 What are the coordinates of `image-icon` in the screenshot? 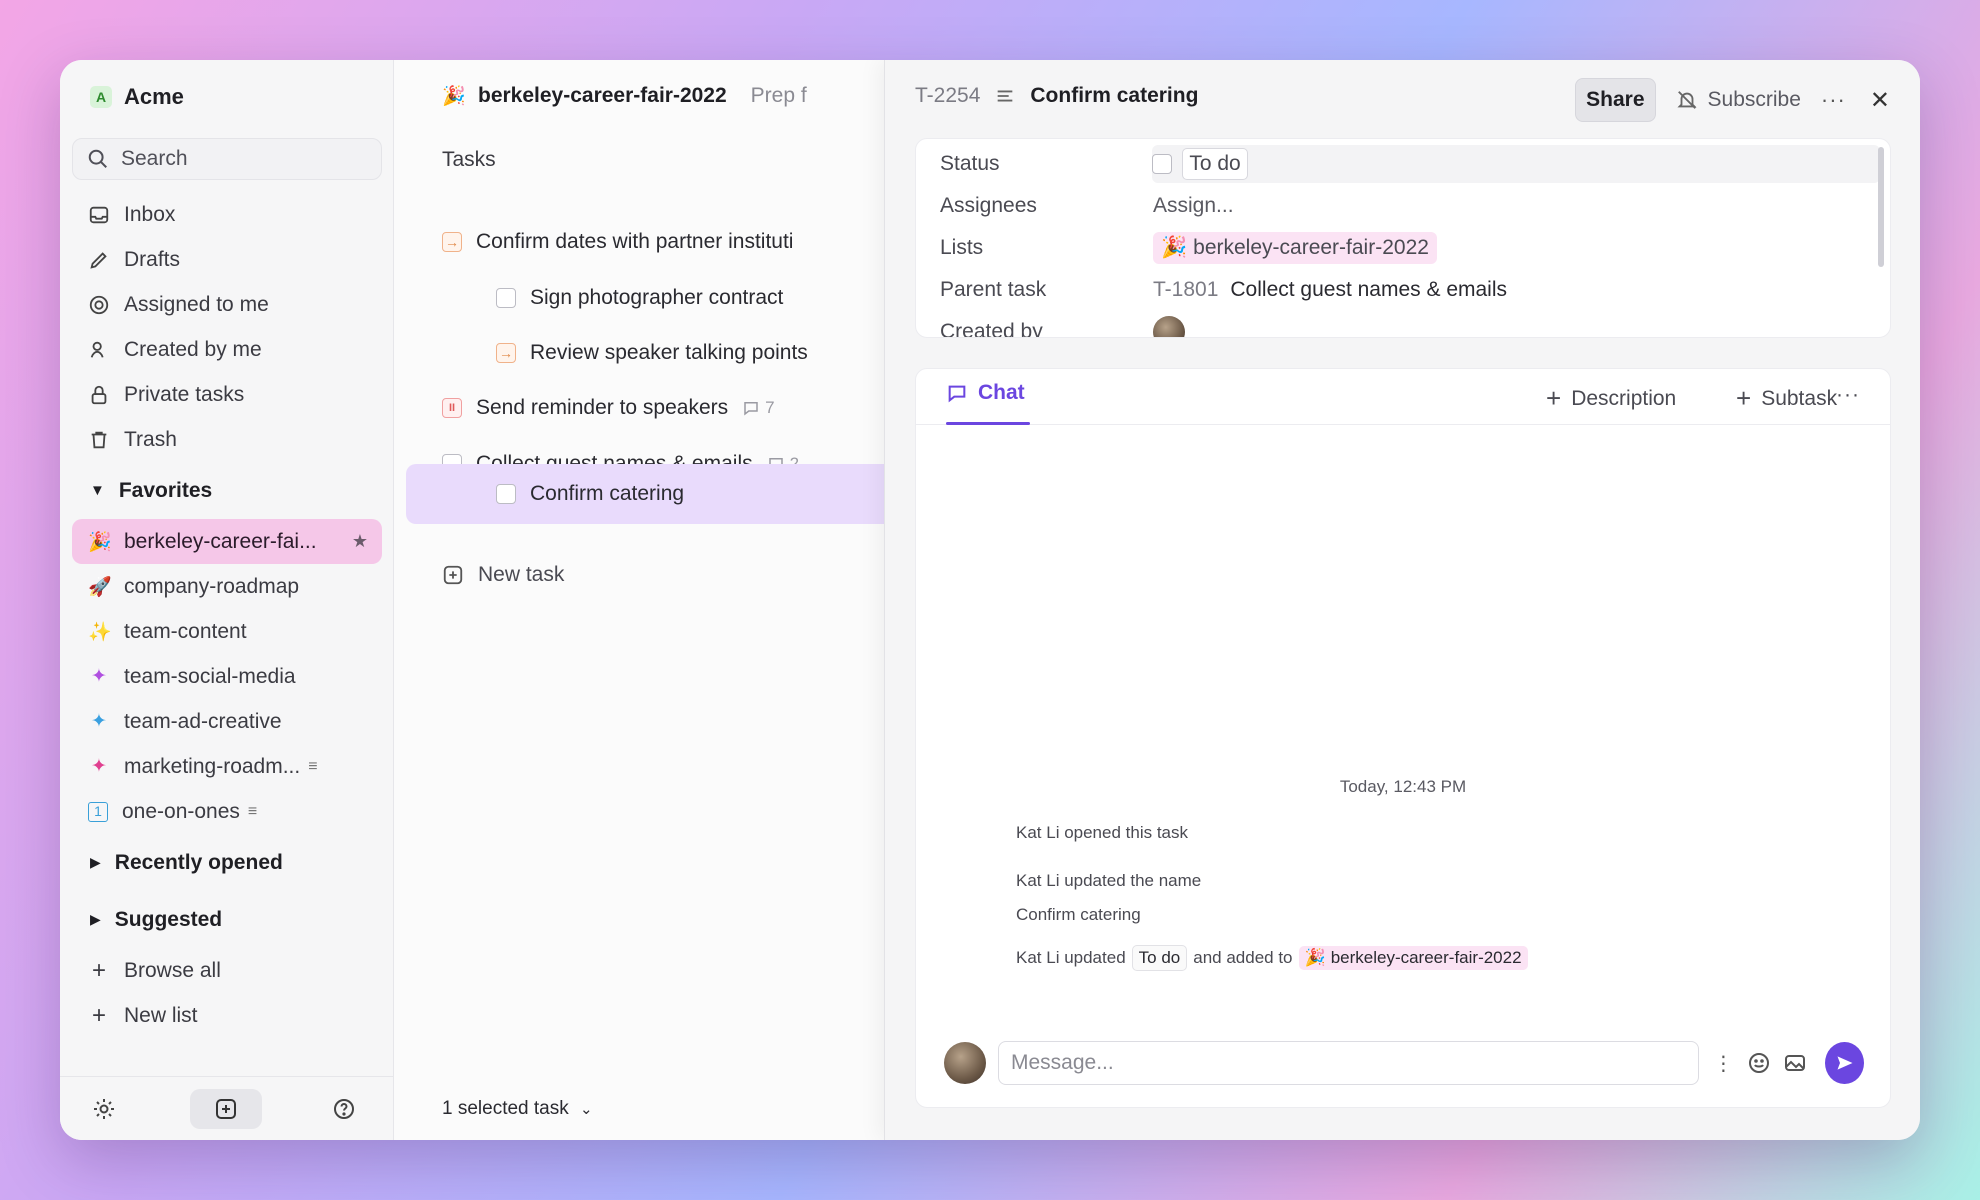 It's located at (1795, 1063).